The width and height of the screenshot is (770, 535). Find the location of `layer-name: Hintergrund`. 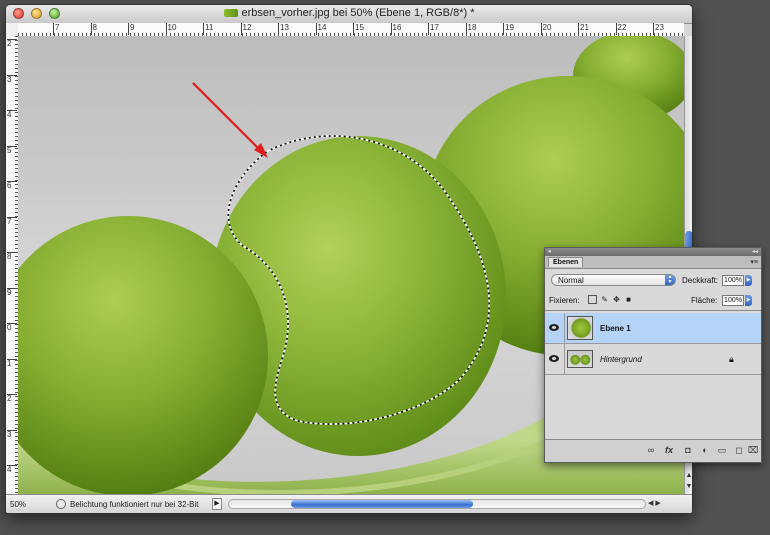

layer-name: Hintergrund is located at coordinates (621, 359).